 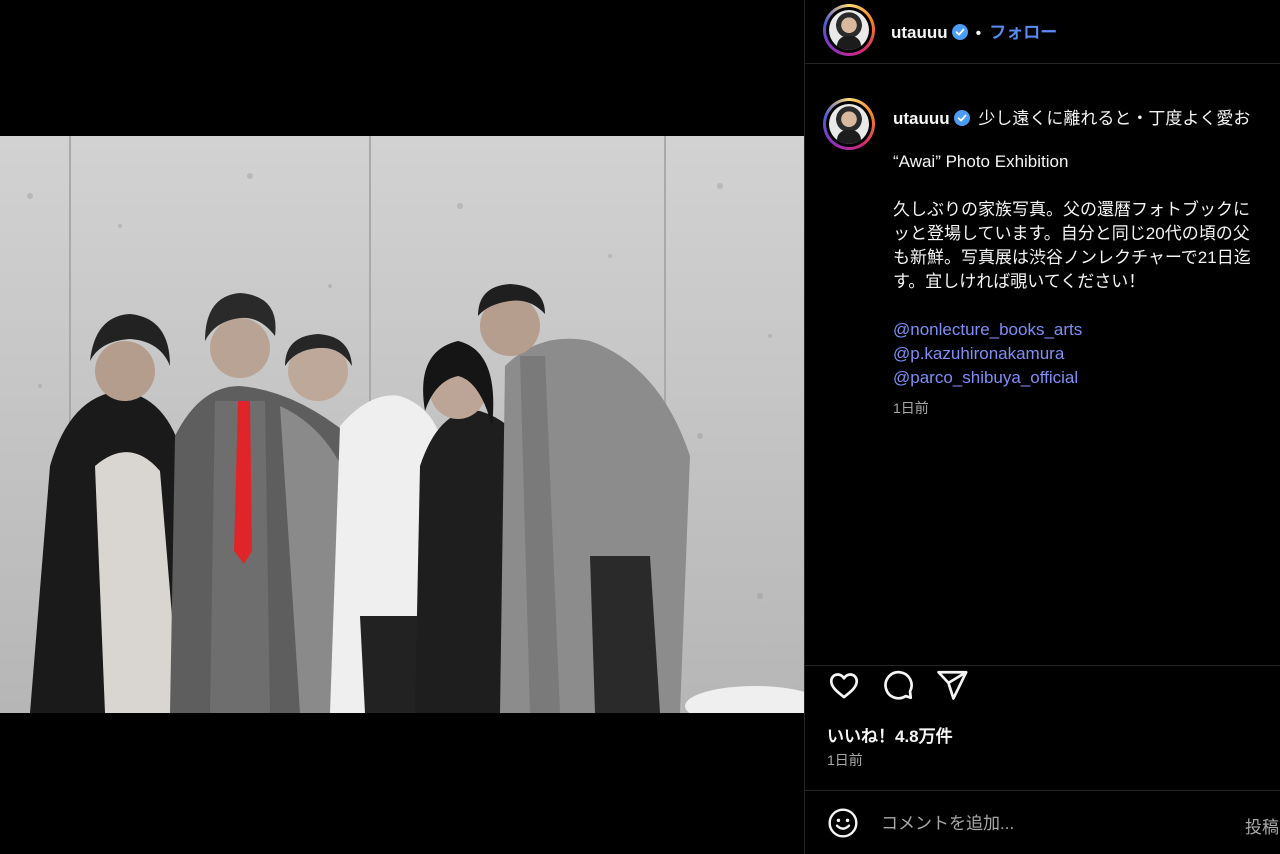 What do you see at coordinates (890, 734) in the screenshot?
I see `likes-count: いいね！4.8万件` at bounding box center [890, 734].